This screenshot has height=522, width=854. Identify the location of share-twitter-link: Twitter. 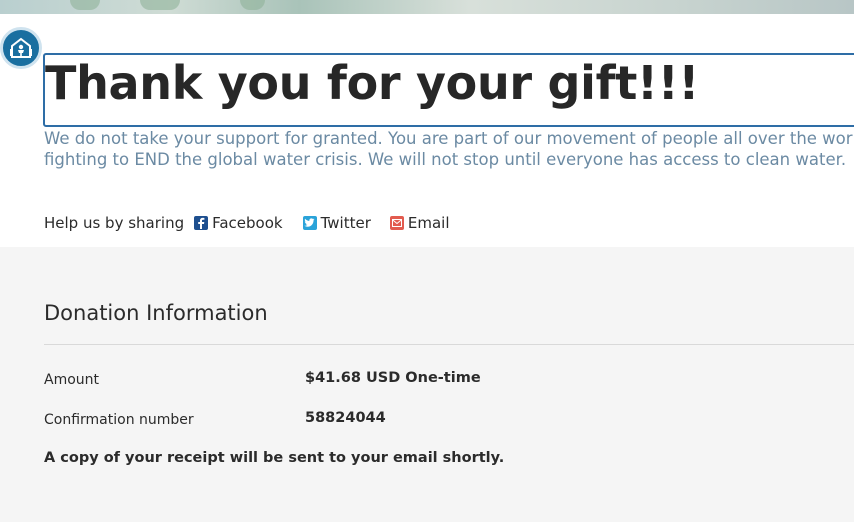
(336, 223).